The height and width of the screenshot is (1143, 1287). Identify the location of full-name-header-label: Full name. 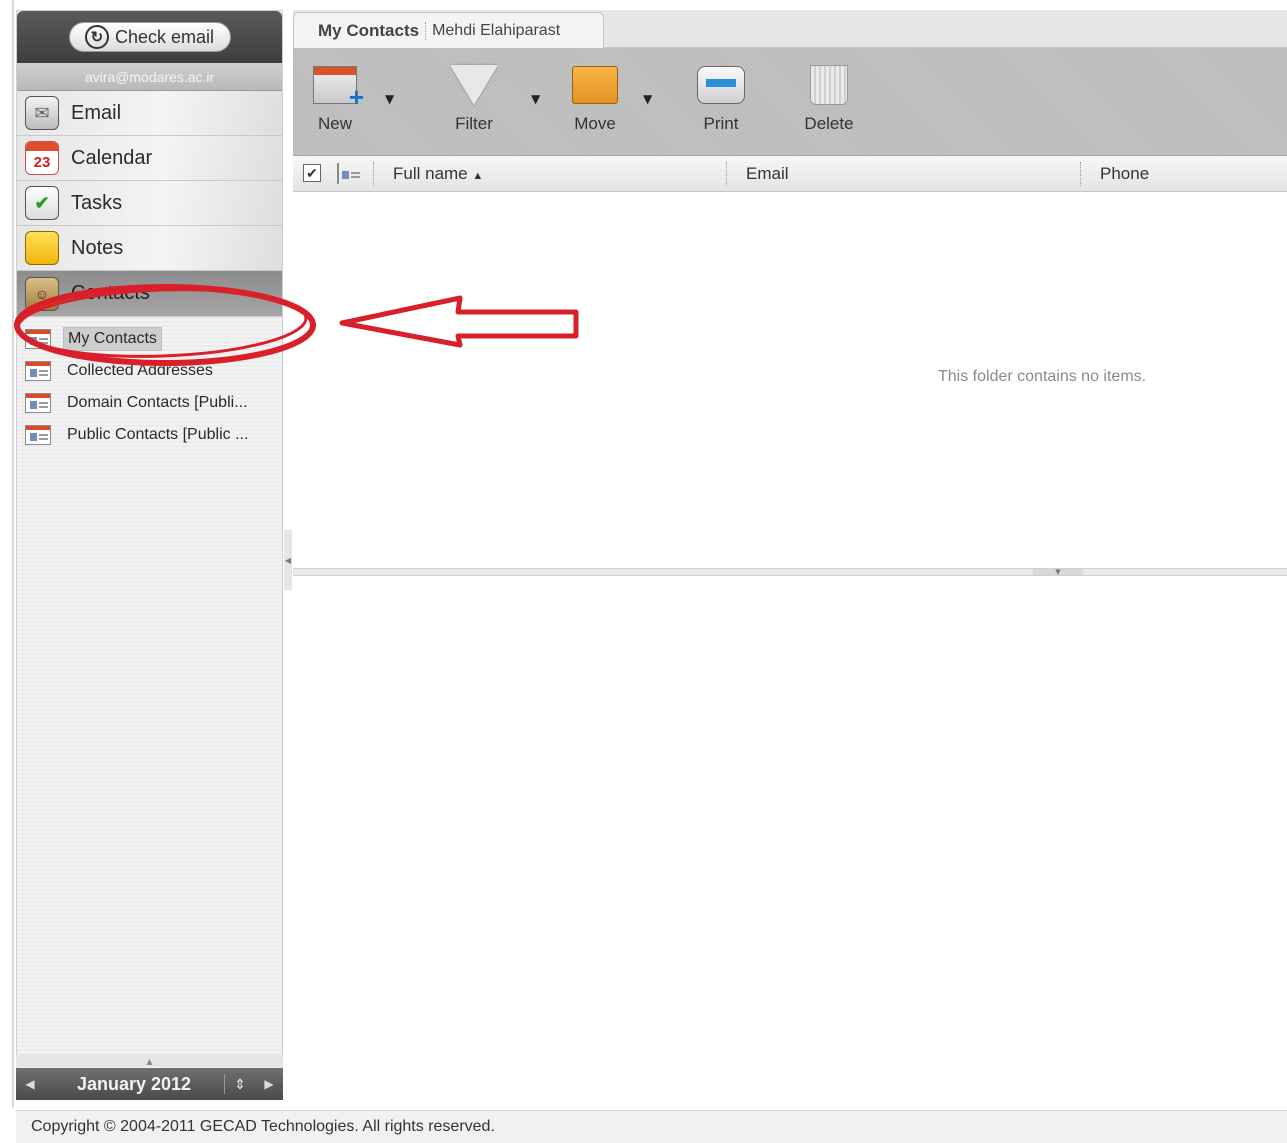
(430, 173).